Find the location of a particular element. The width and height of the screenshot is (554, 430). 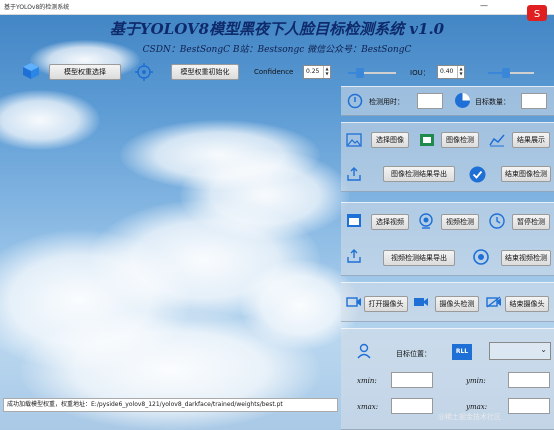

position-label: 目标位置： is located at coordinates (413, 354).